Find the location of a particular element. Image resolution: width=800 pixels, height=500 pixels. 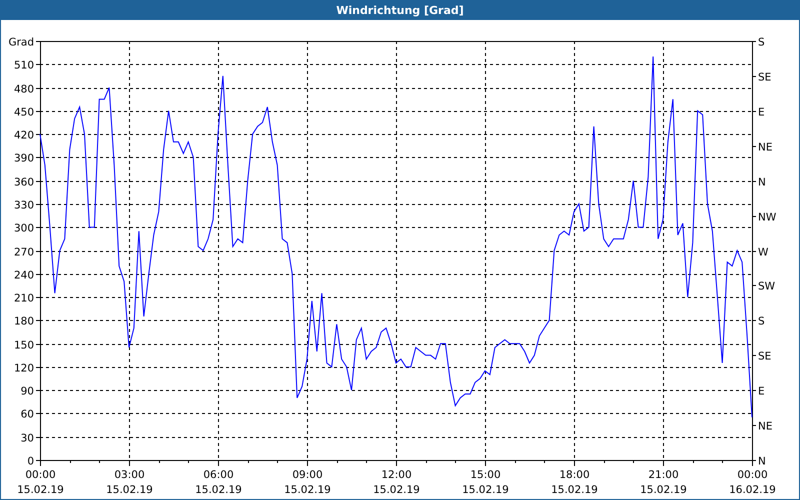

compass-direction-label: NW is located at coordinates (767, 218).